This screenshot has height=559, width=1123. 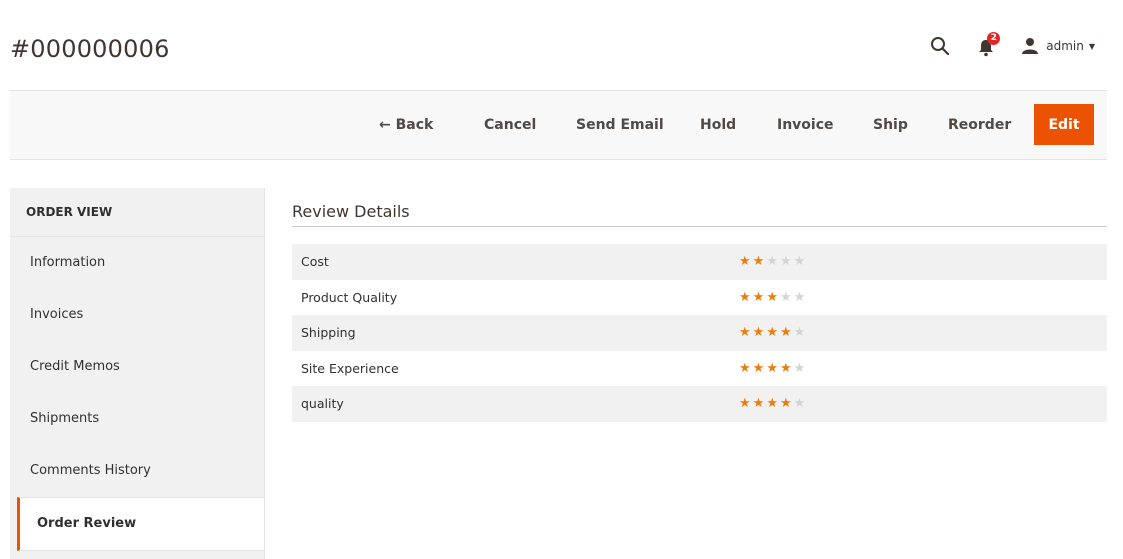 What do you see at coordinates (351, 211) in the screenshot?
I see `section-title: Review Details` at bounding box center [351, 211].